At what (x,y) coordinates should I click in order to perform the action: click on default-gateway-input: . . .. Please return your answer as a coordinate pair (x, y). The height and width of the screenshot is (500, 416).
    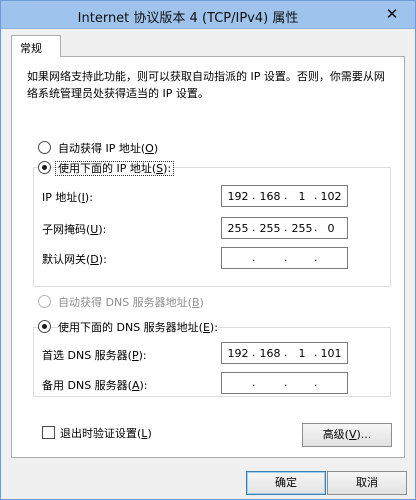
    Looking at the image, I should click on (284, 258).